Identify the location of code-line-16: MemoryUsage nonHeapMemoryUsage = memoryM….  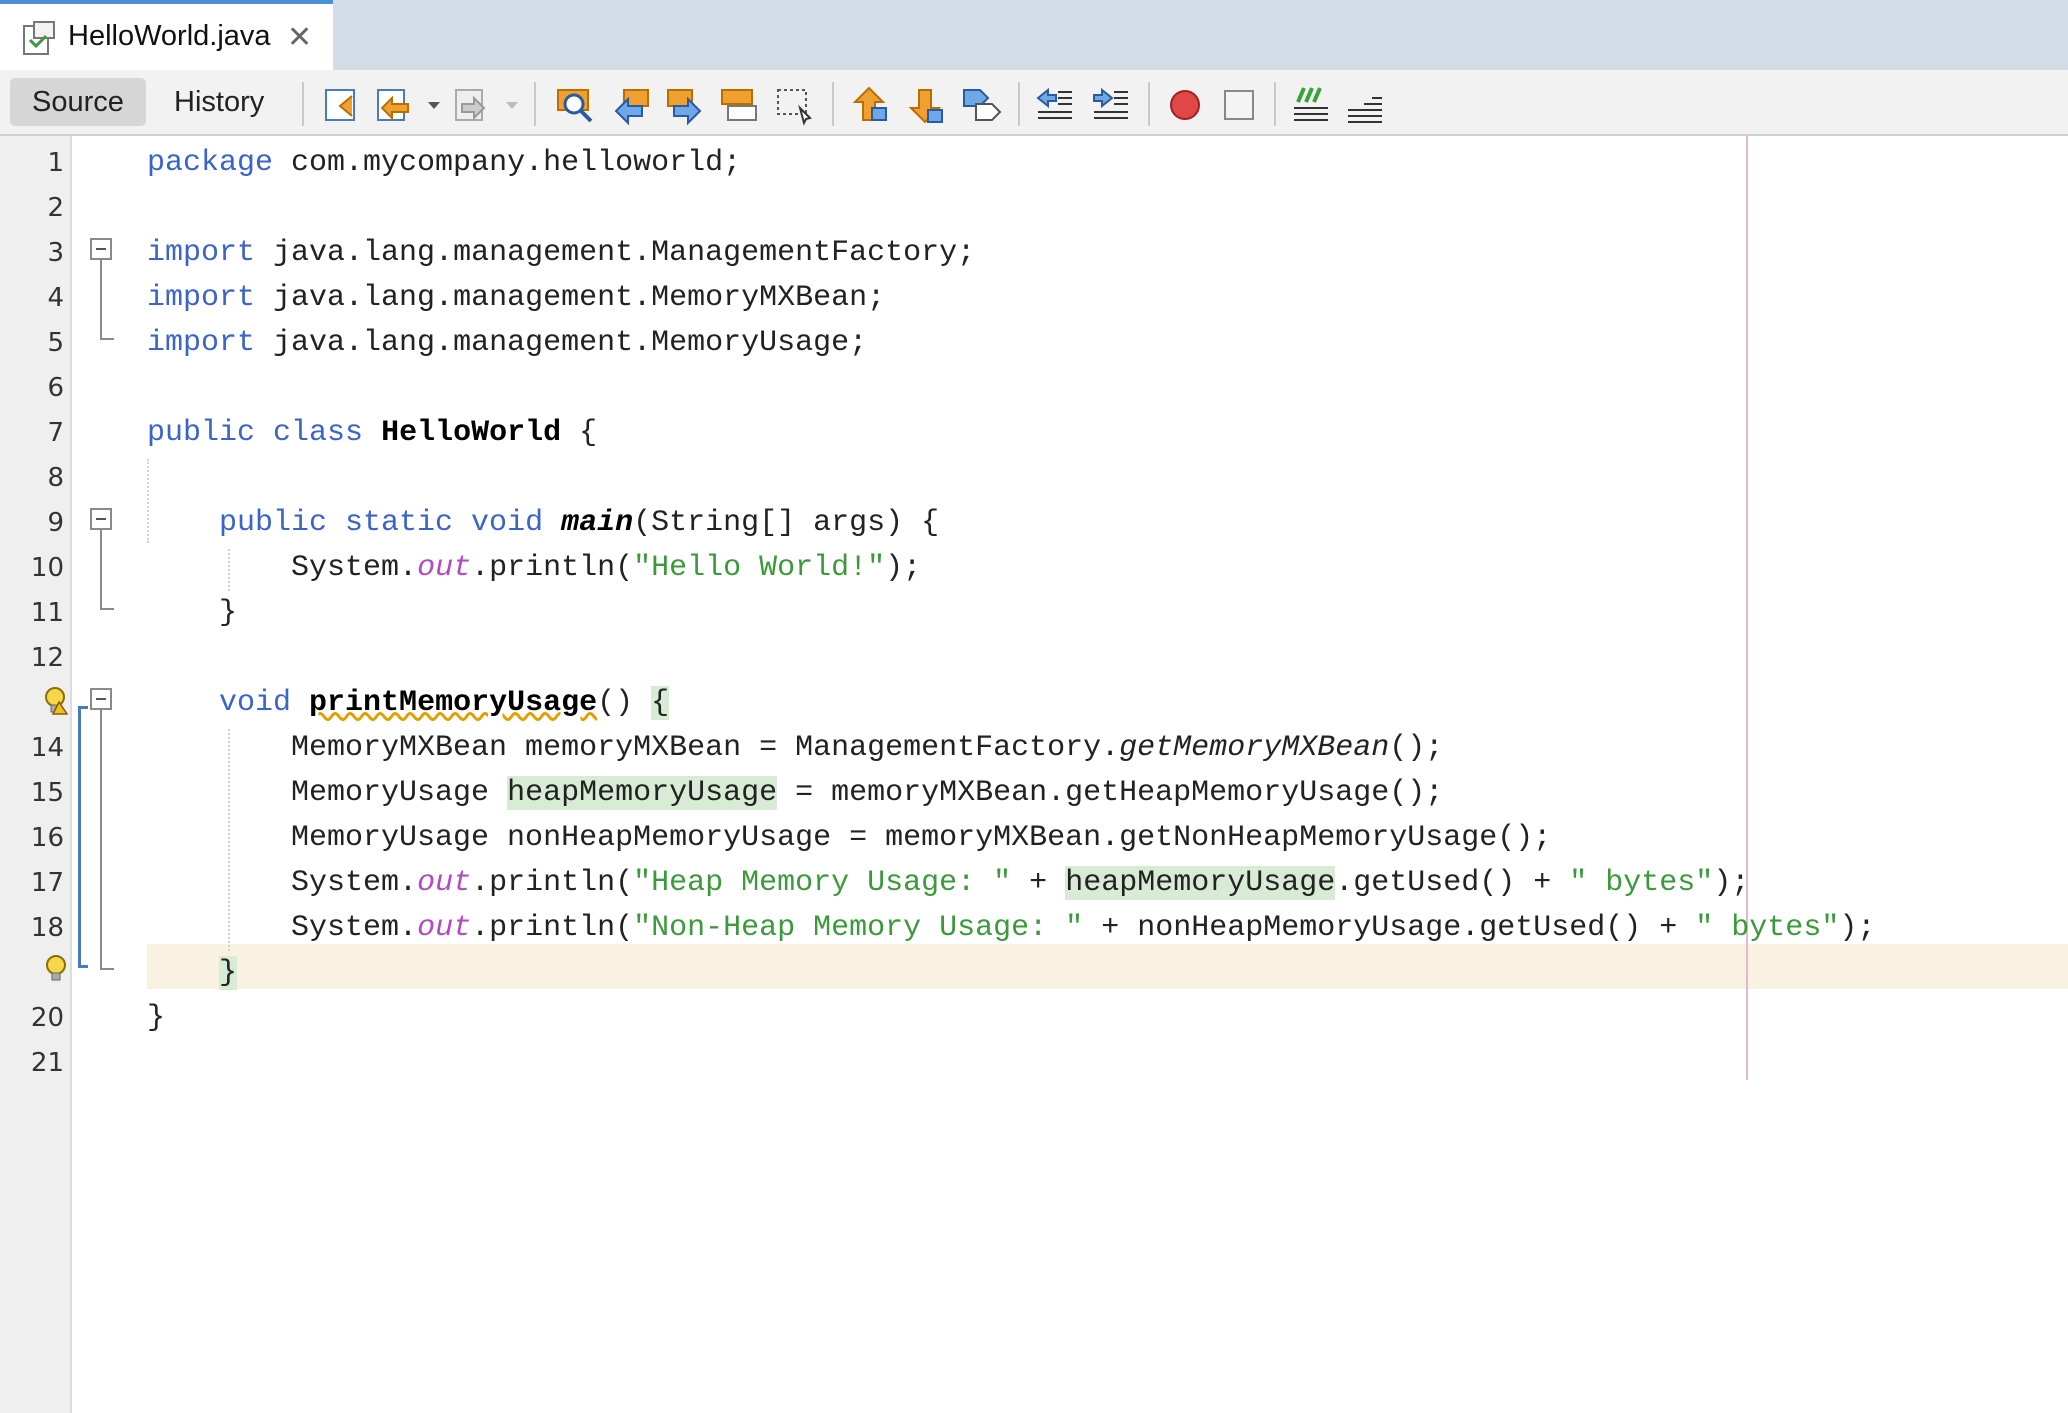
(849, 838).